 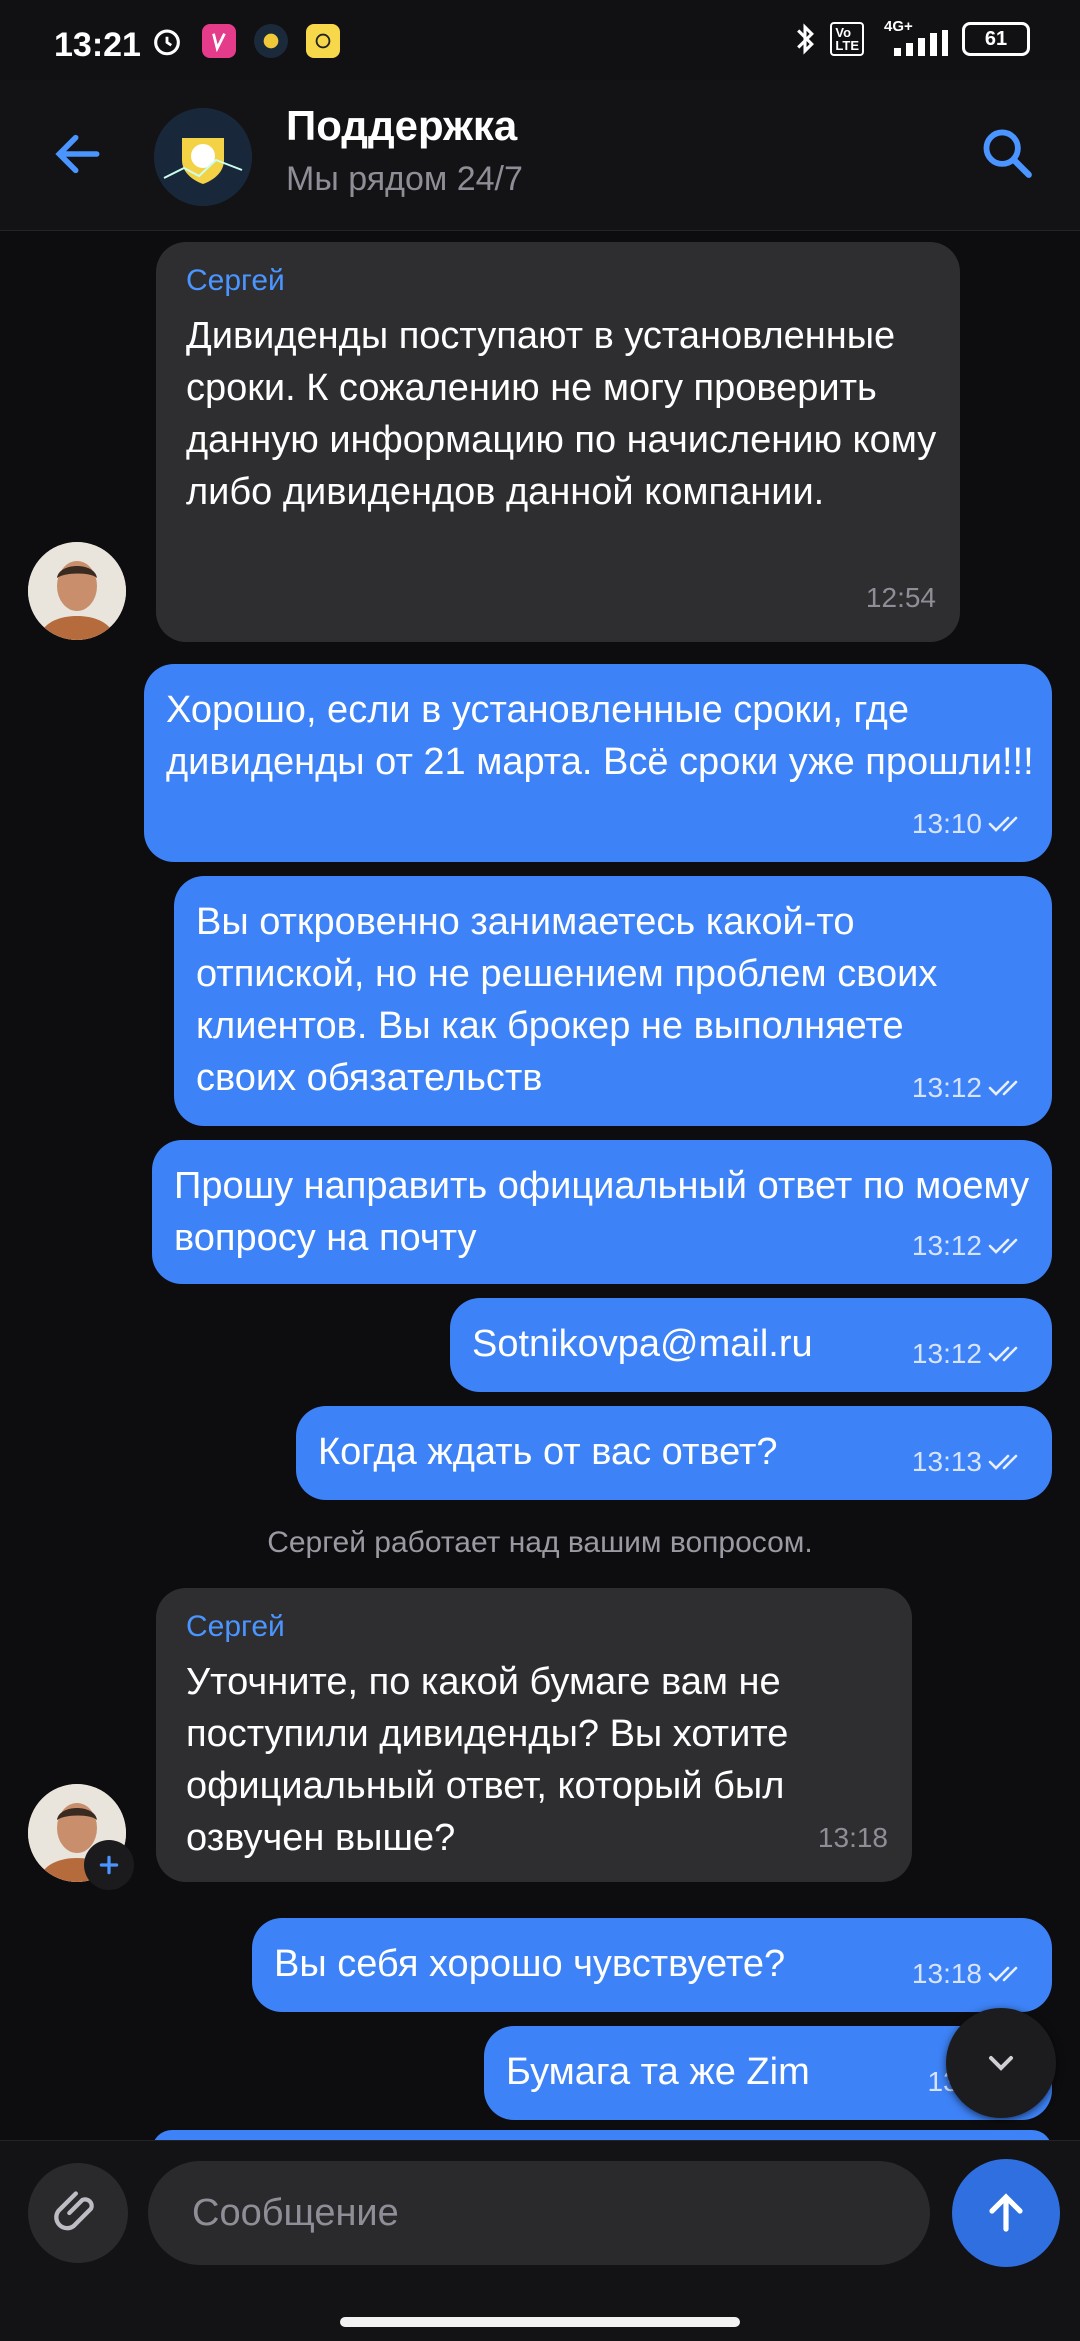 I want to click on scroll-to-bottom-button, so click(x=1001, y=2063).